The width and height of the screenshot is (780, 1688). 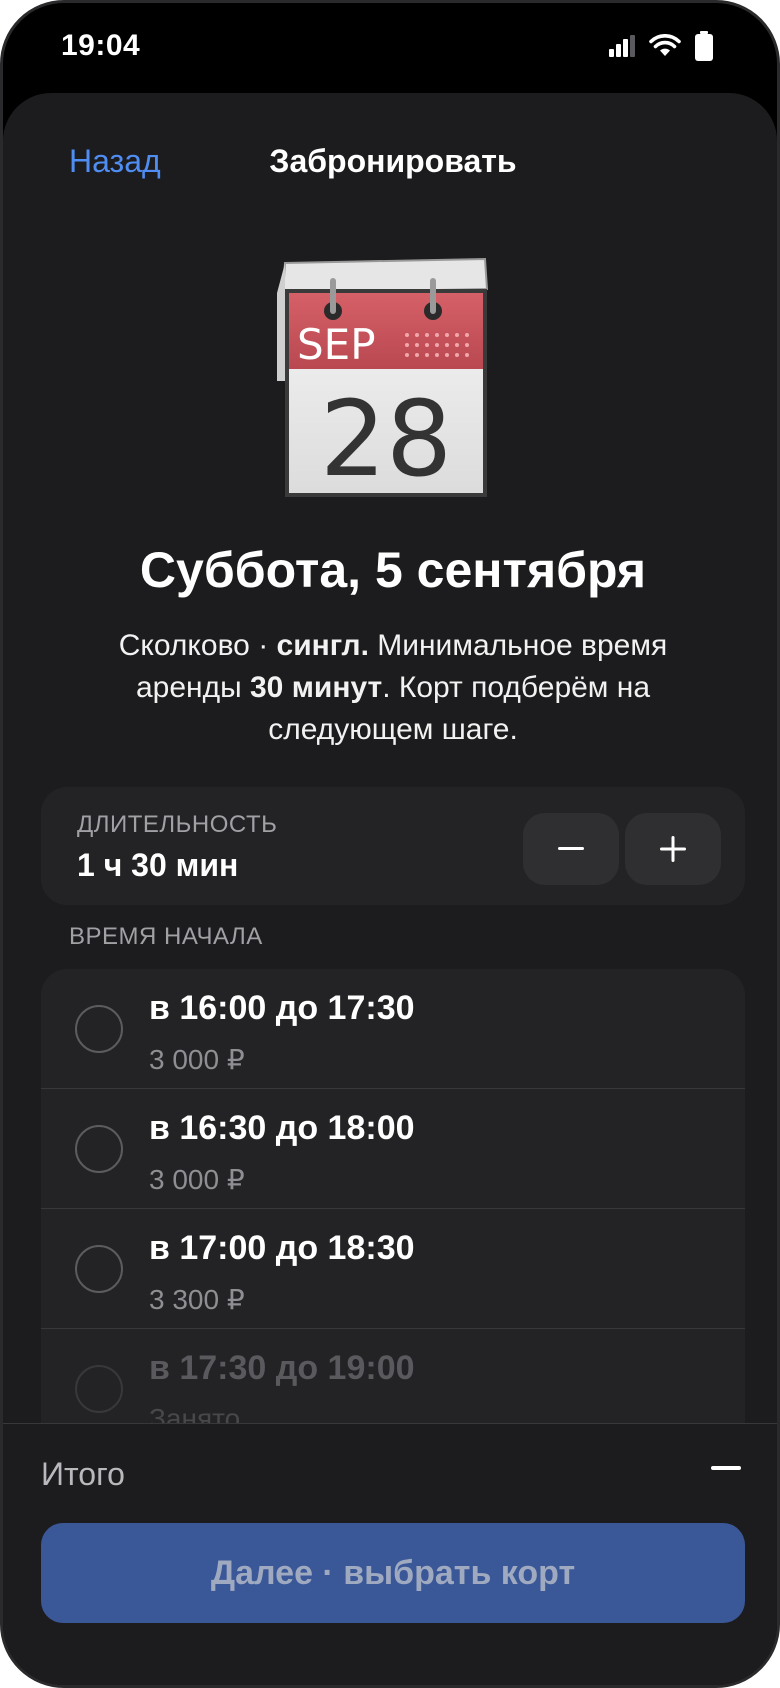 What do you see at coordinates (386, 439) in the screenshot?
I see `calendar-day: 28` at bounding box center [386, 439].